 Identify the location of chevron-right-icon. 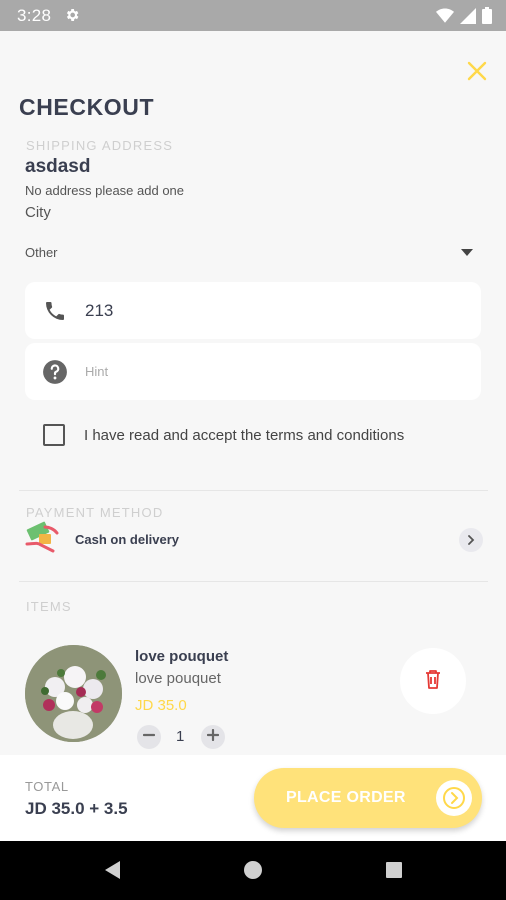
(471, 540).